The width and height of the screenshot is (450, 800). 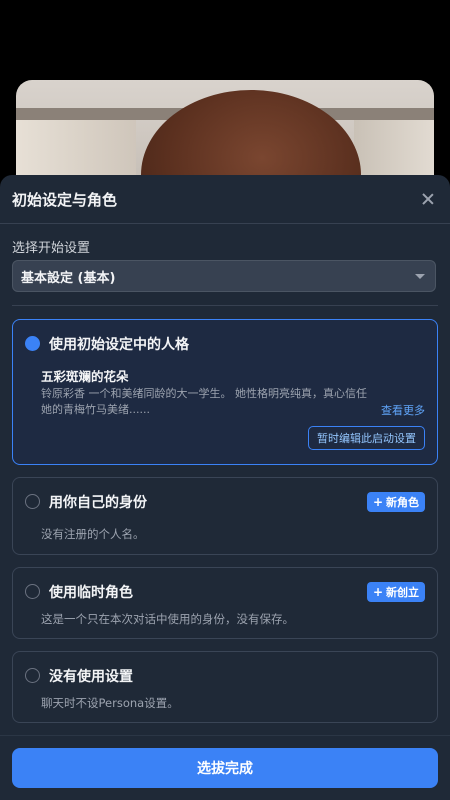 I want to click on new-character-button: + 新角色, so click(x=395, y=502).